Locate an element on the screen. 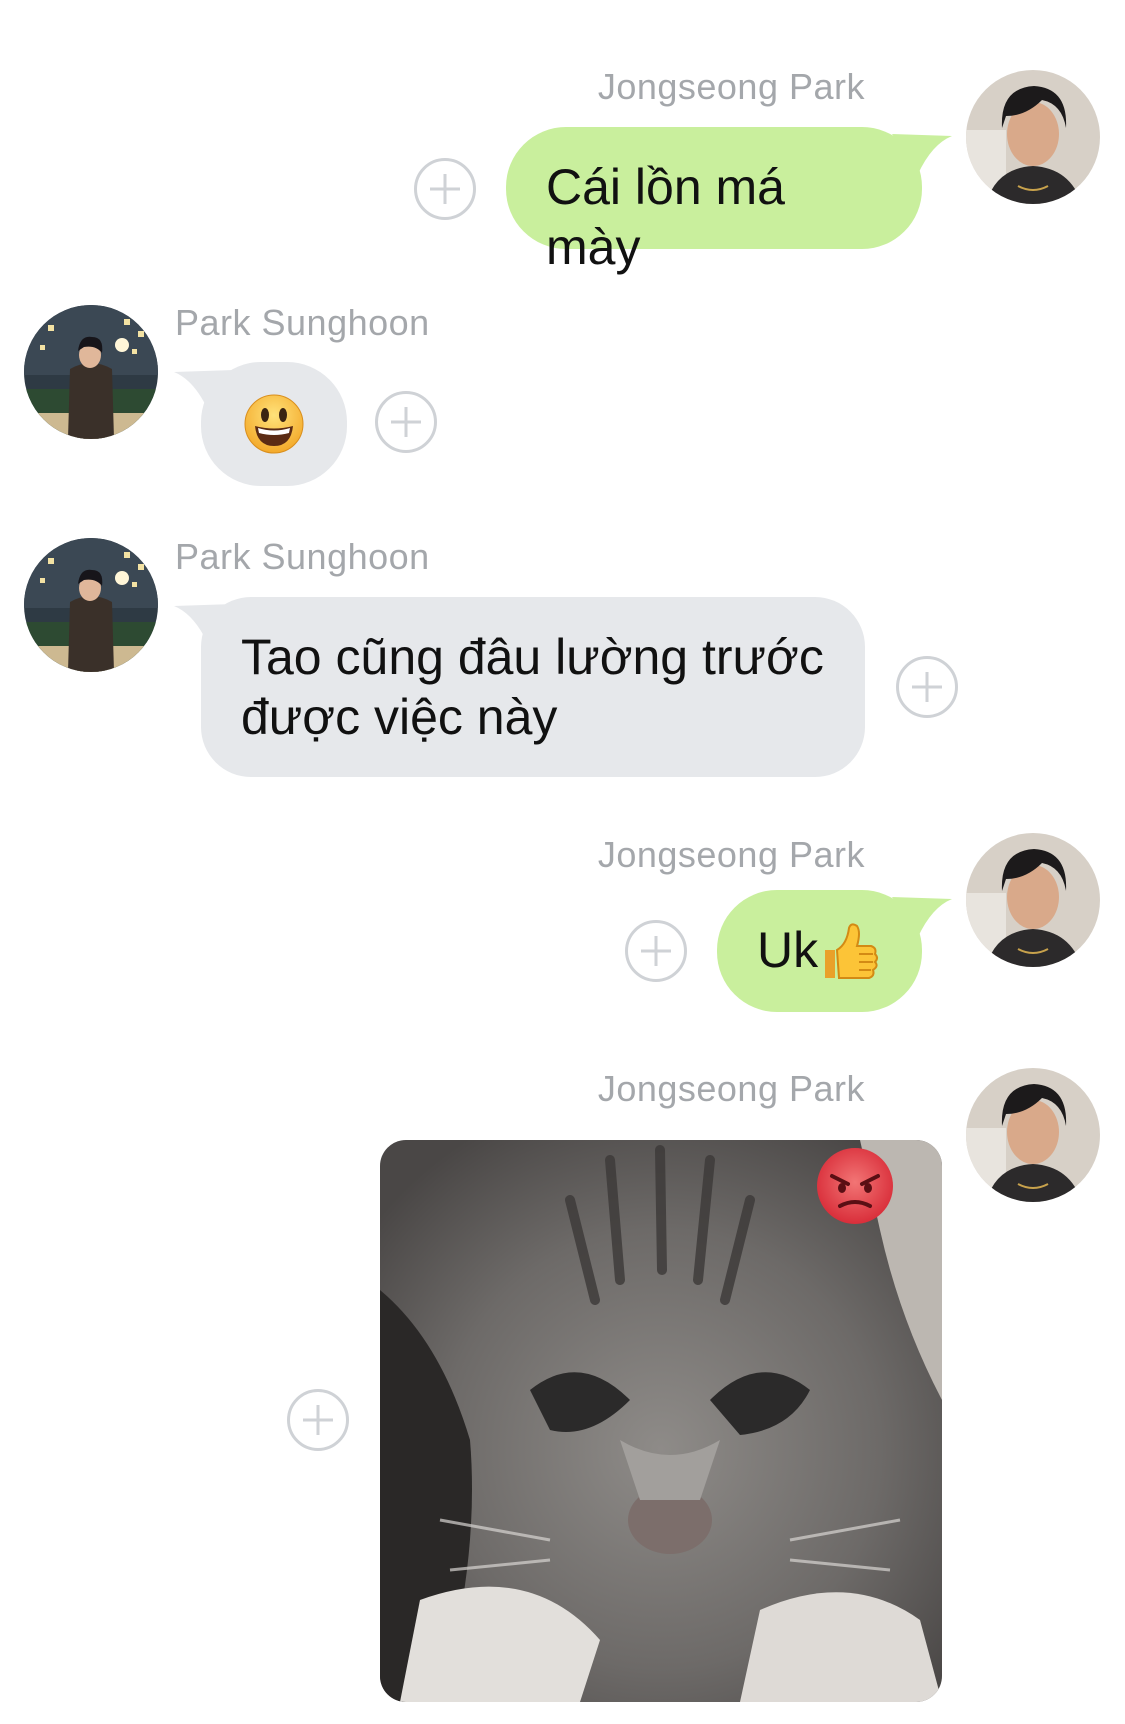 The image size is (1125, 1724). message-text: Uk is located at coordinates (788, 950).